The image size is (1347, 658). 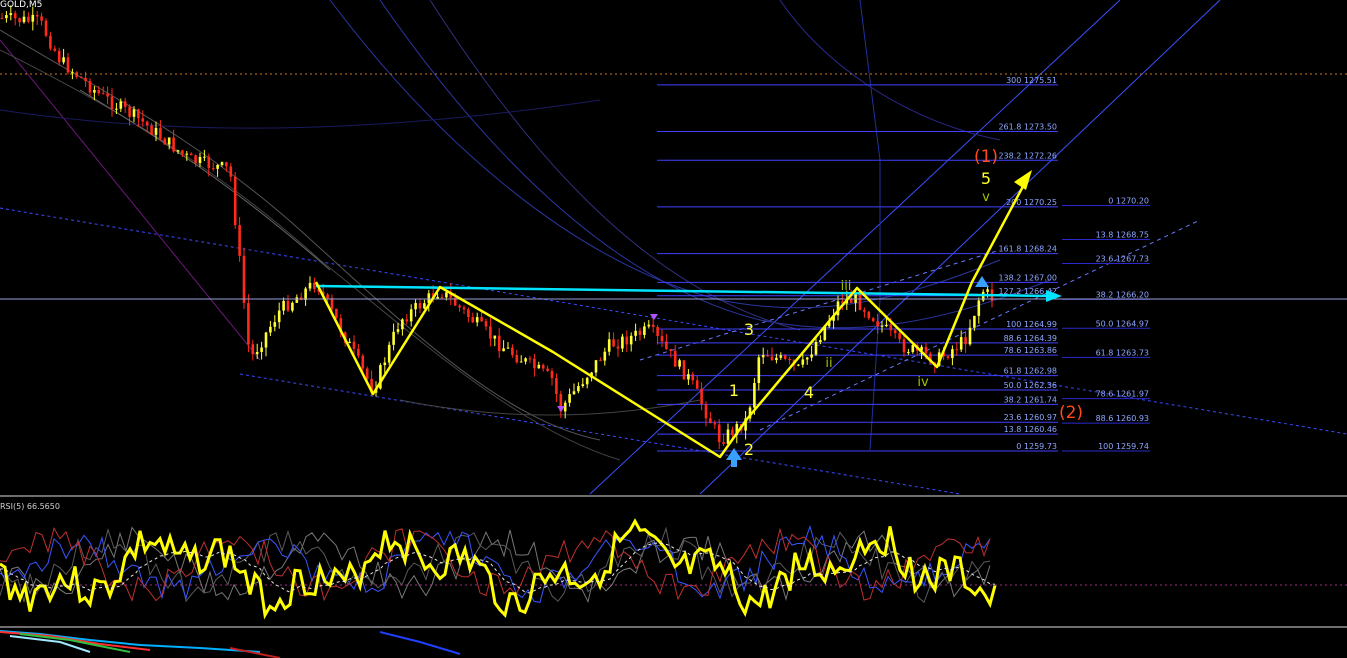 I want to click on wave-label-roman: iii, so click(x=846, y=286).